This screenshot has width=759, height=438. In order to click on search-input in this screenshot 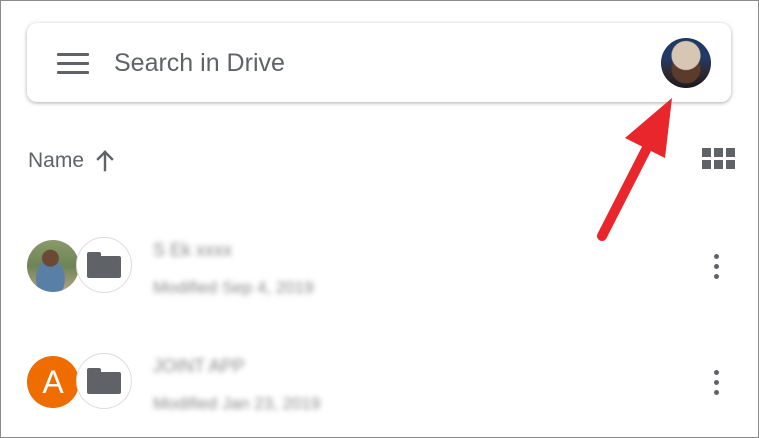, I will do `click(374, 63)`.